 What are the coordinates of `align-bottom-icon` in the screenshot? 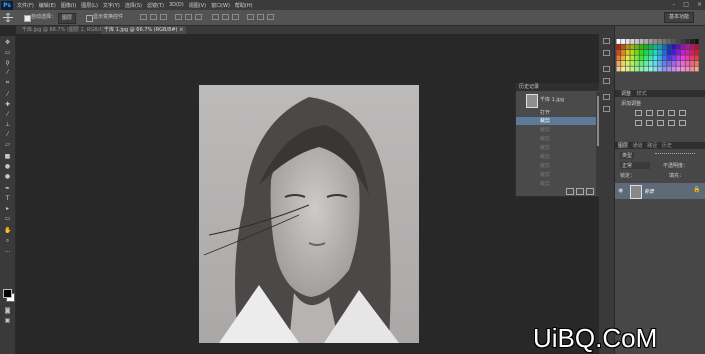 It's located at (163, 17).